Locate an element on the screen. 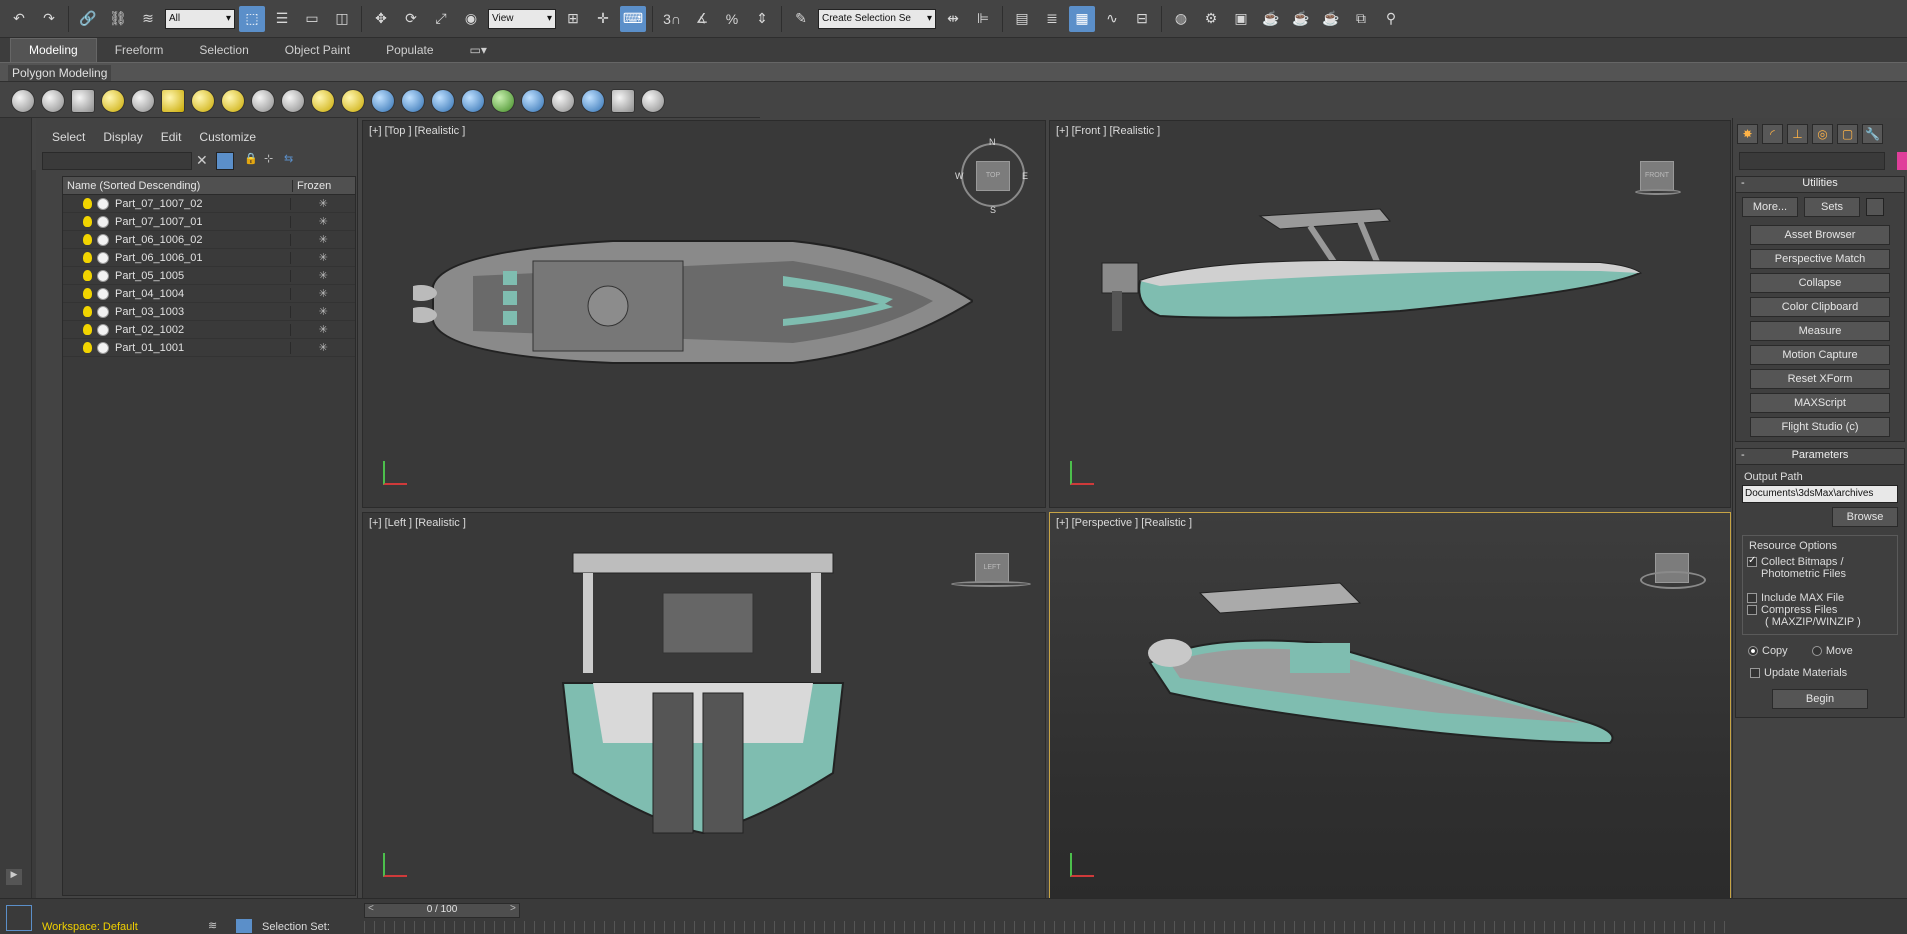  copy-radio is located at coordinates (1753, 651).